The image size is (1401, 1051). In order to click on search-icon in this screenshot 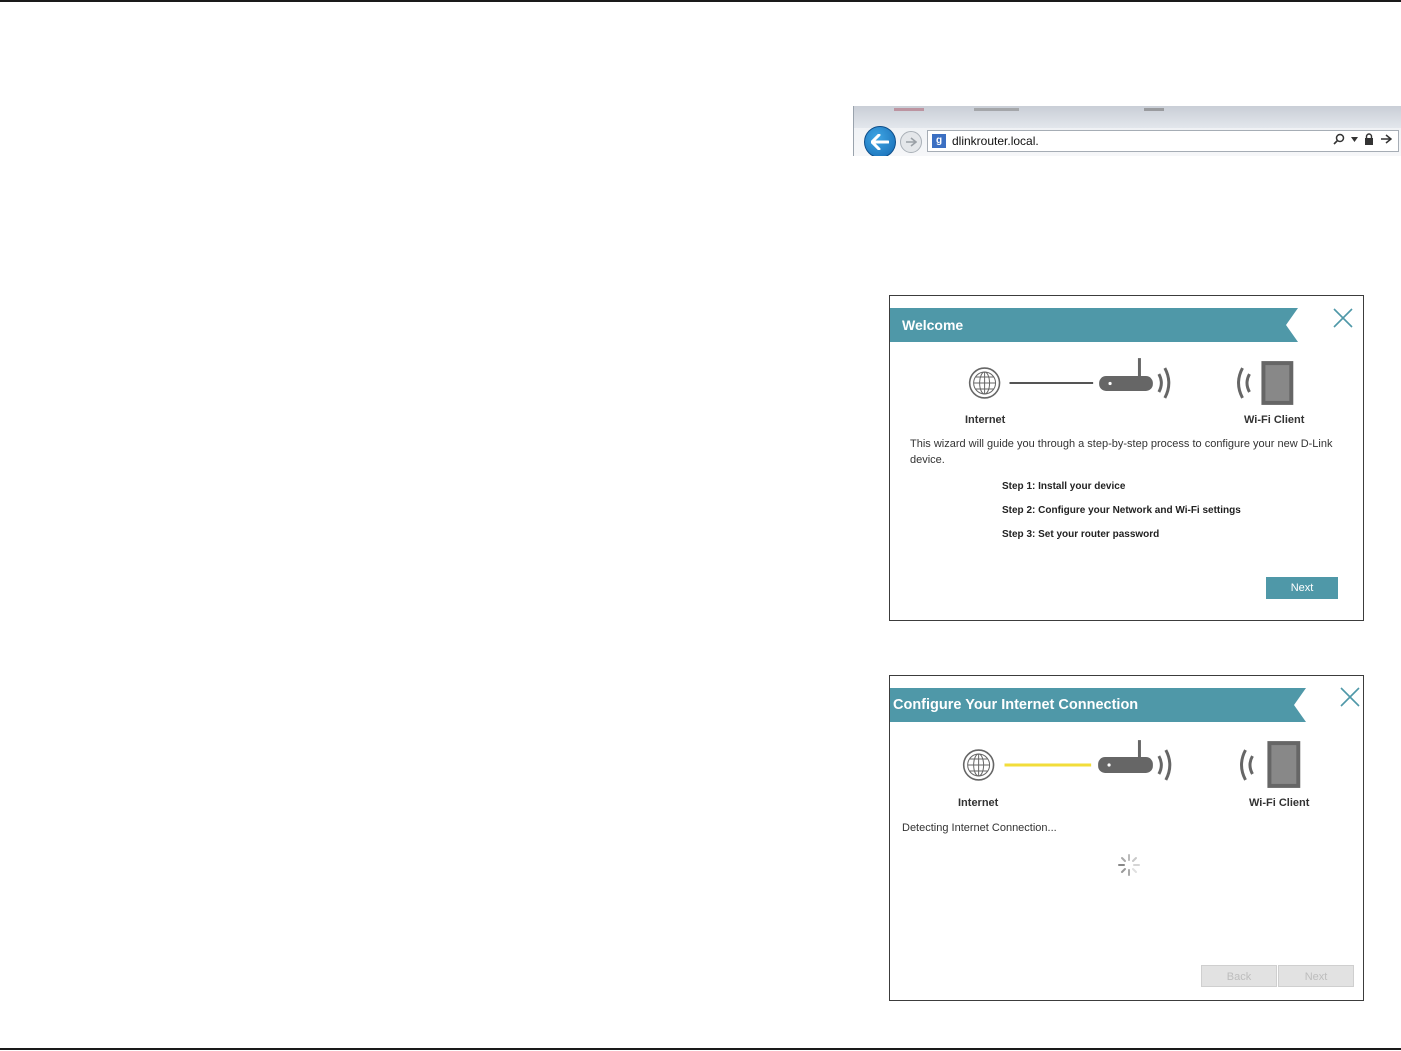, I will do `click(1339, 139)`.